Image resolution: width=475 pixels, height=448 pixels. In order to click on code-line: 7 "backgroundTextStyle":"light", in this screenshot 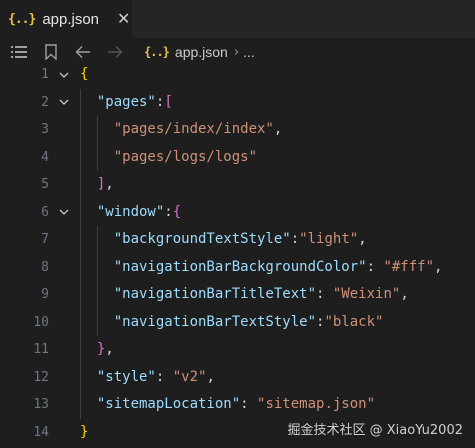, I will do `click(237, 240)`.